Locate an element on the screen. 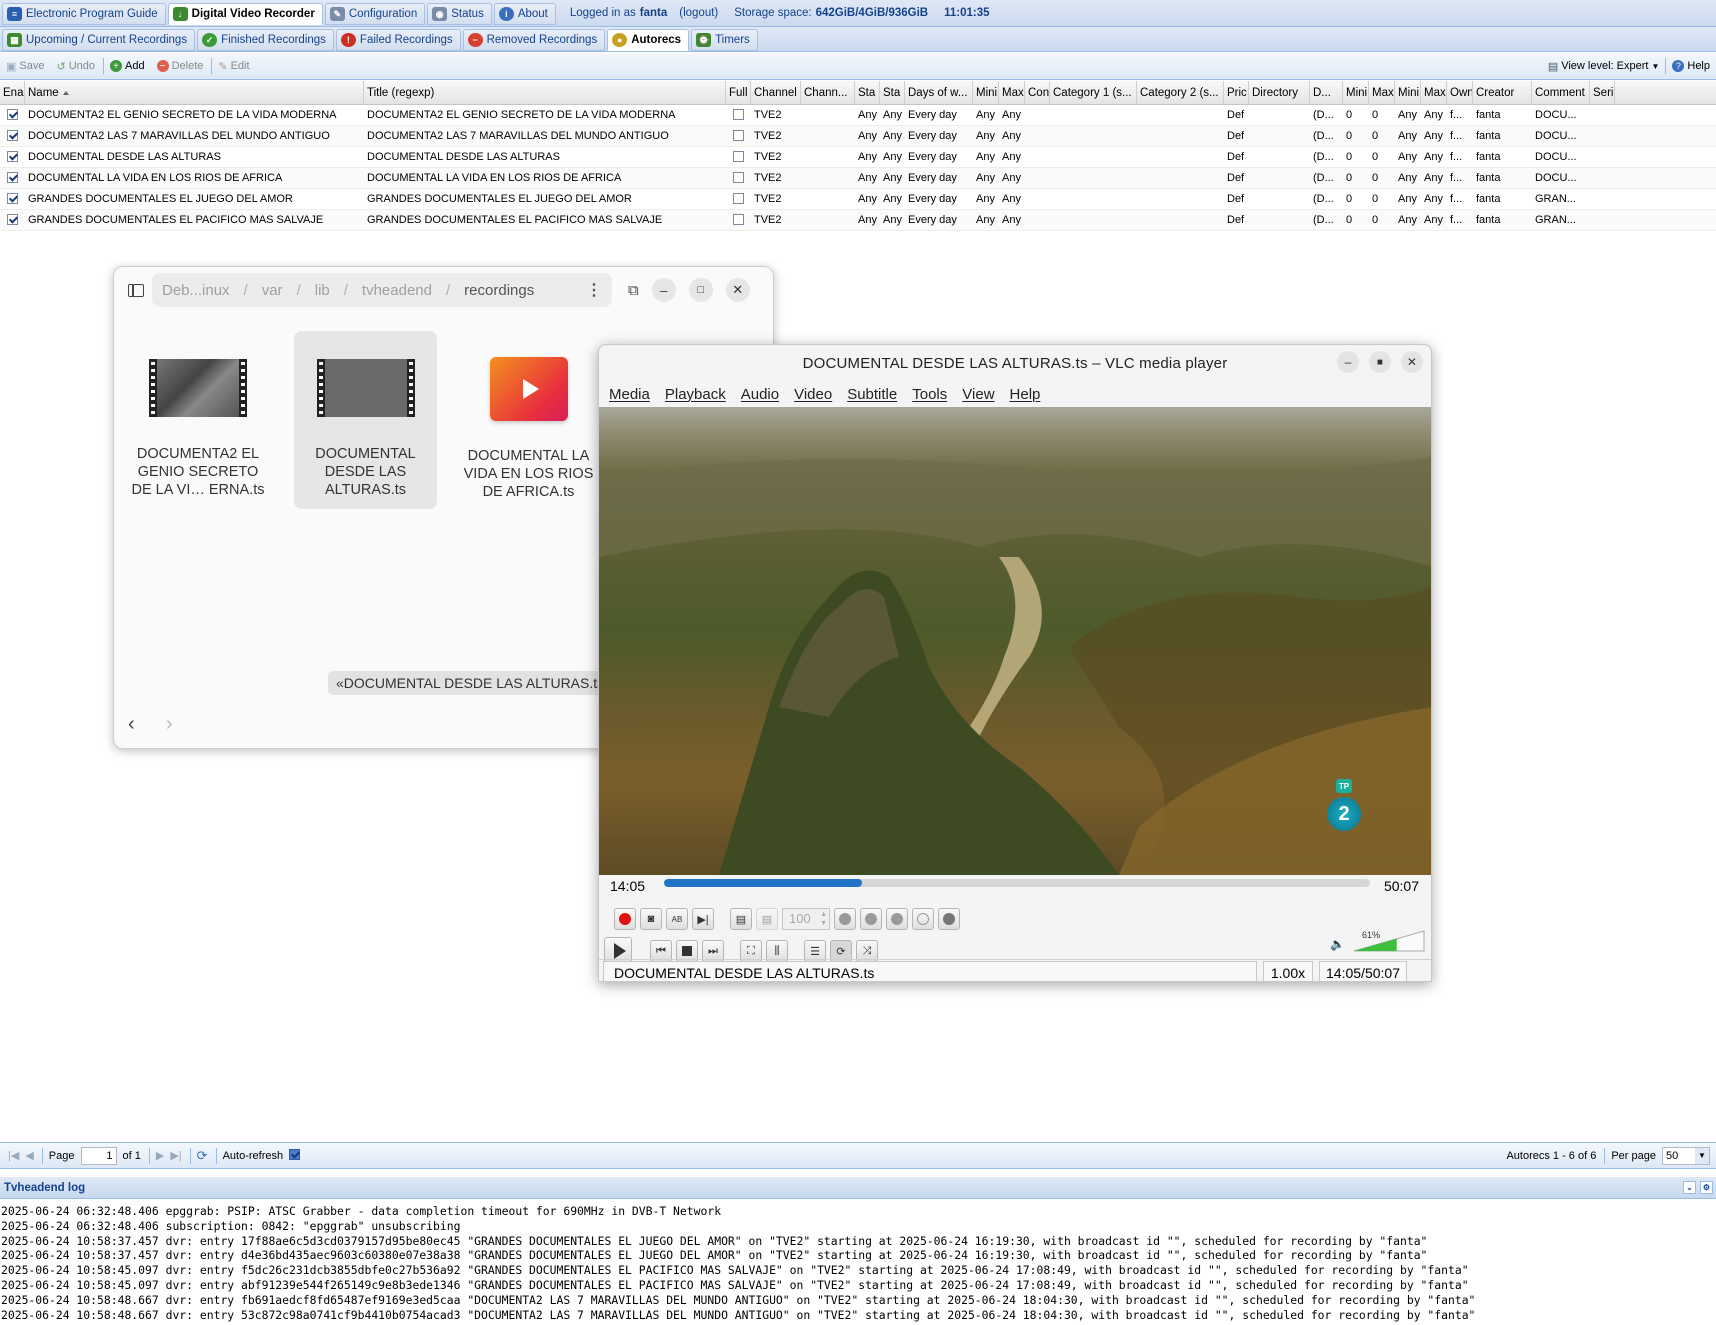  vlc-minimize-button: – is located at coordinates (1348, 362).